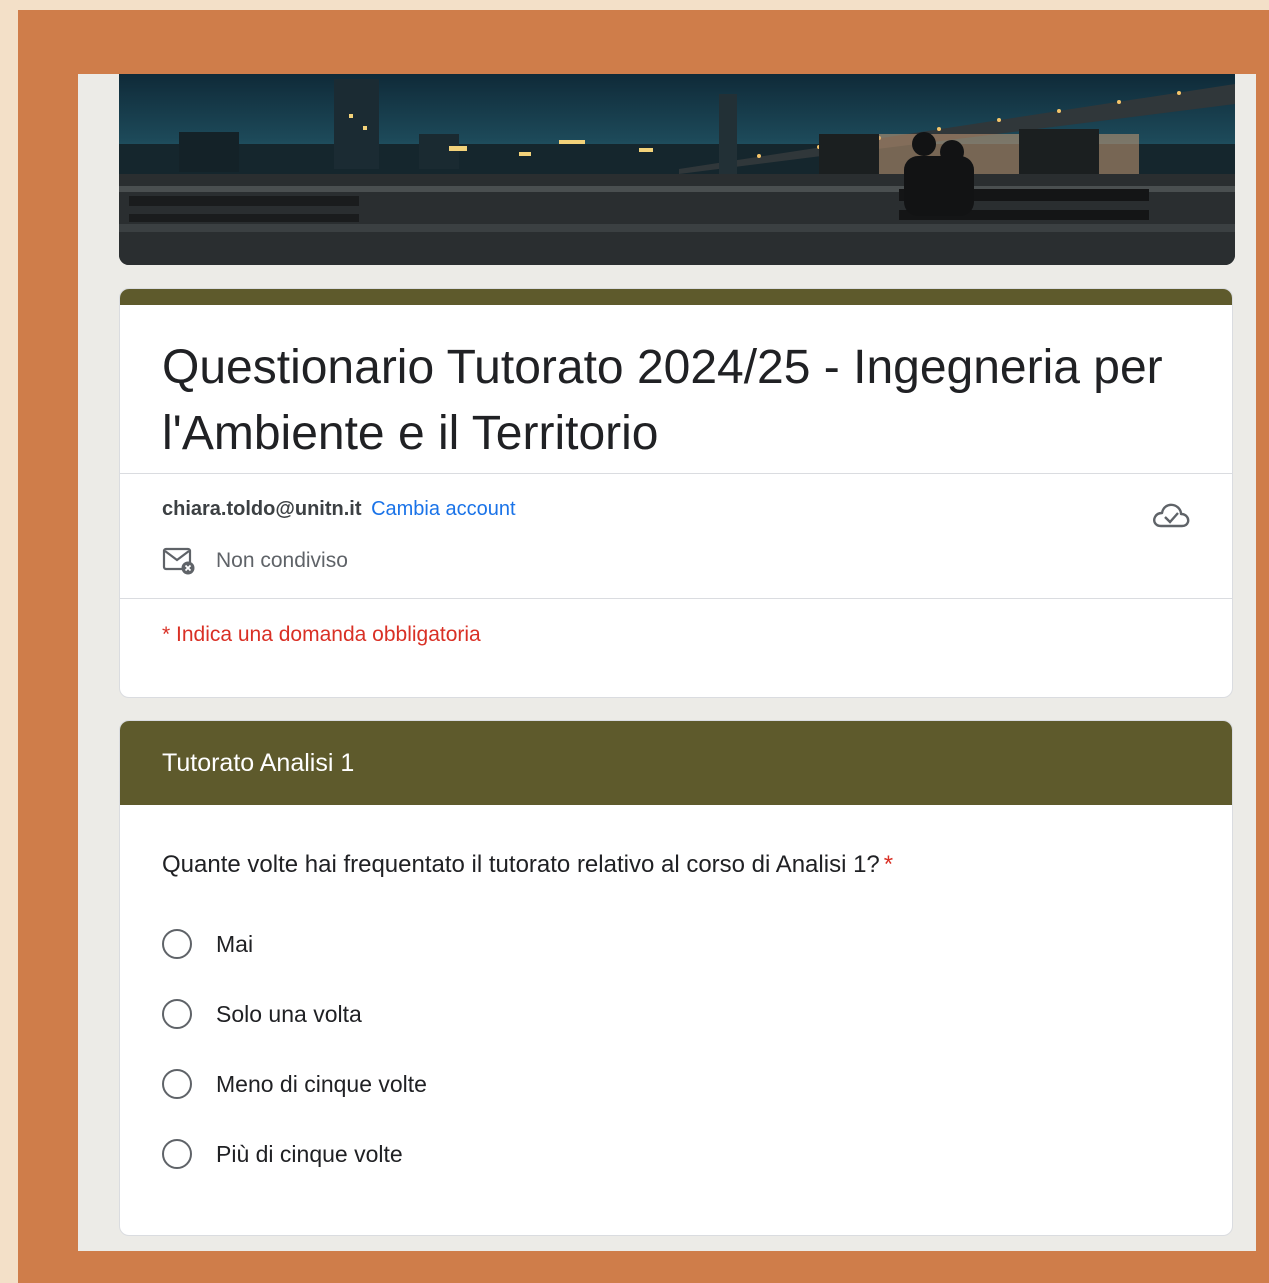 The image size is (1269, 1283). What do you see at coordinates (888, 864) in the screenshot?
I see `required-asterisk: *` at bounding box center [888, 864].